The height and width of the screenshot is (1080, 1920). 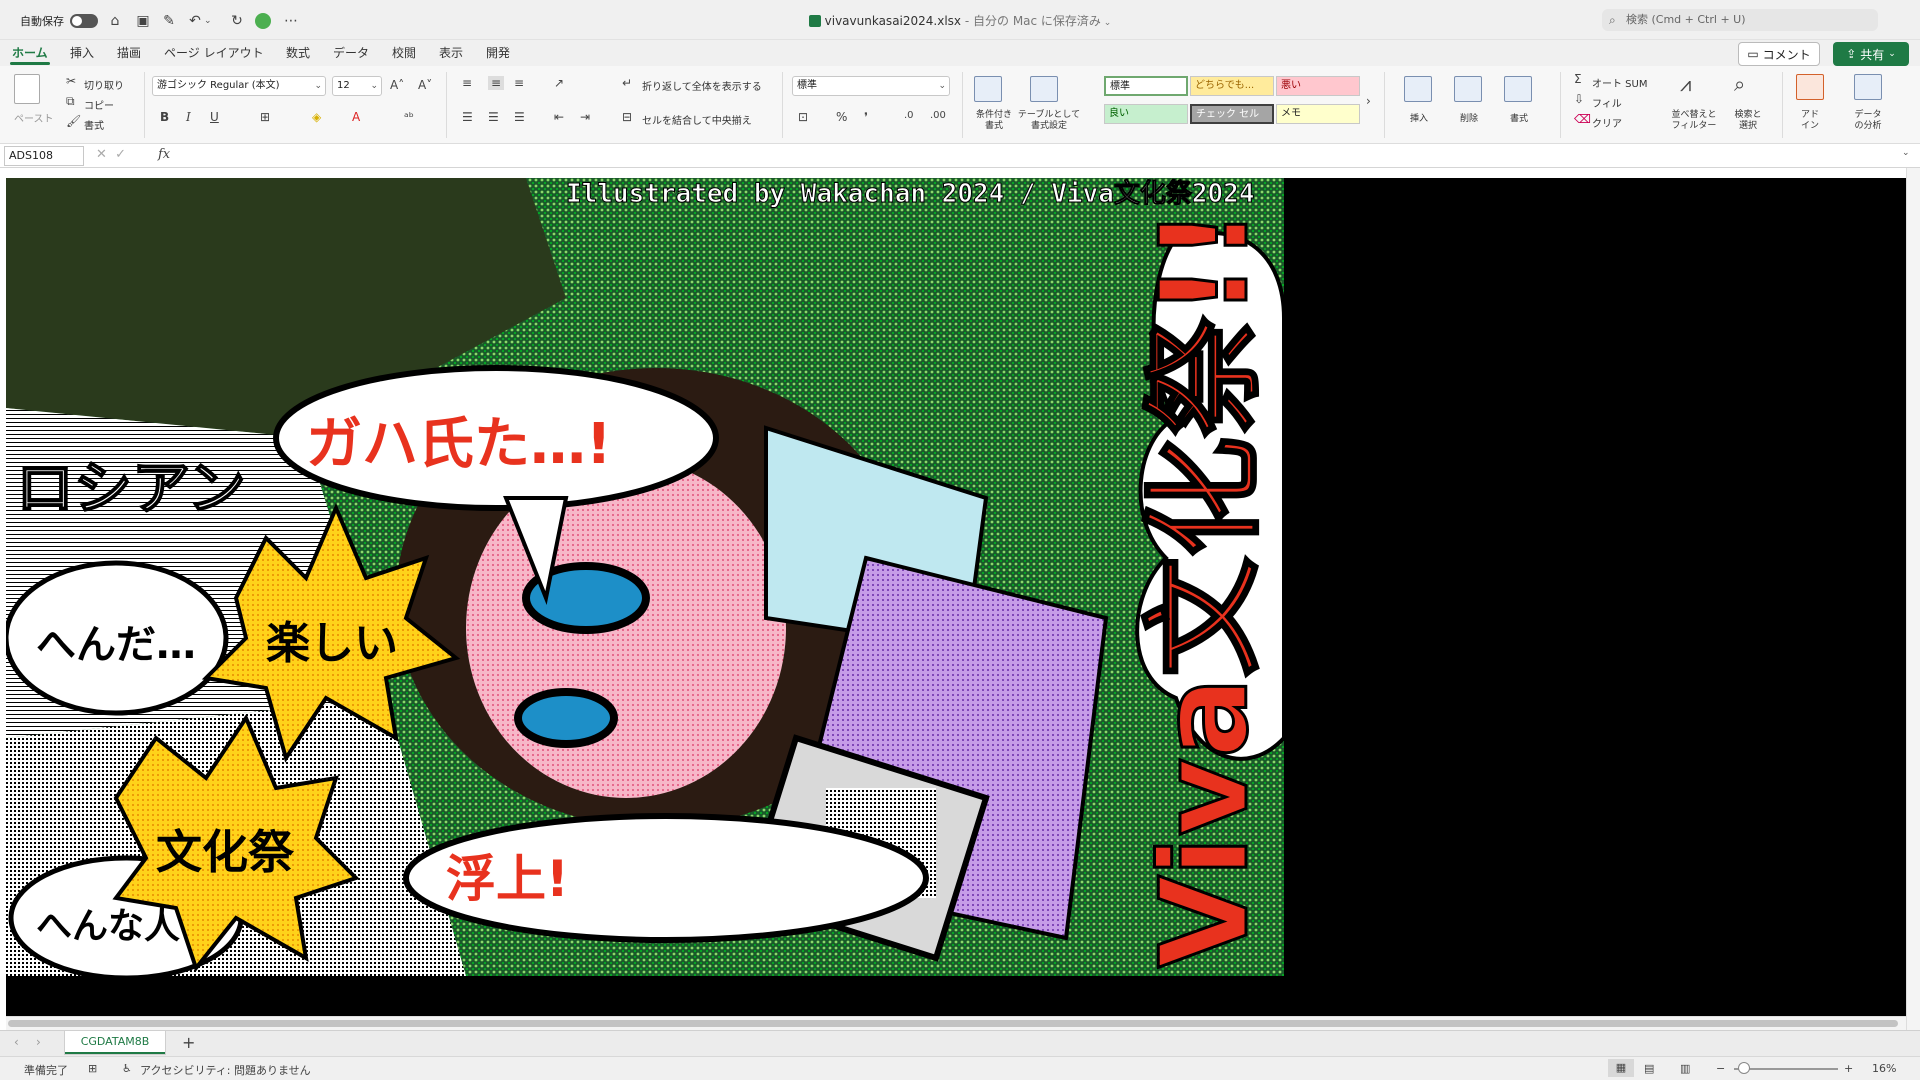 I want to click on merge-center-button: セルを結合して中央揃え, so click(x=697, y=119).